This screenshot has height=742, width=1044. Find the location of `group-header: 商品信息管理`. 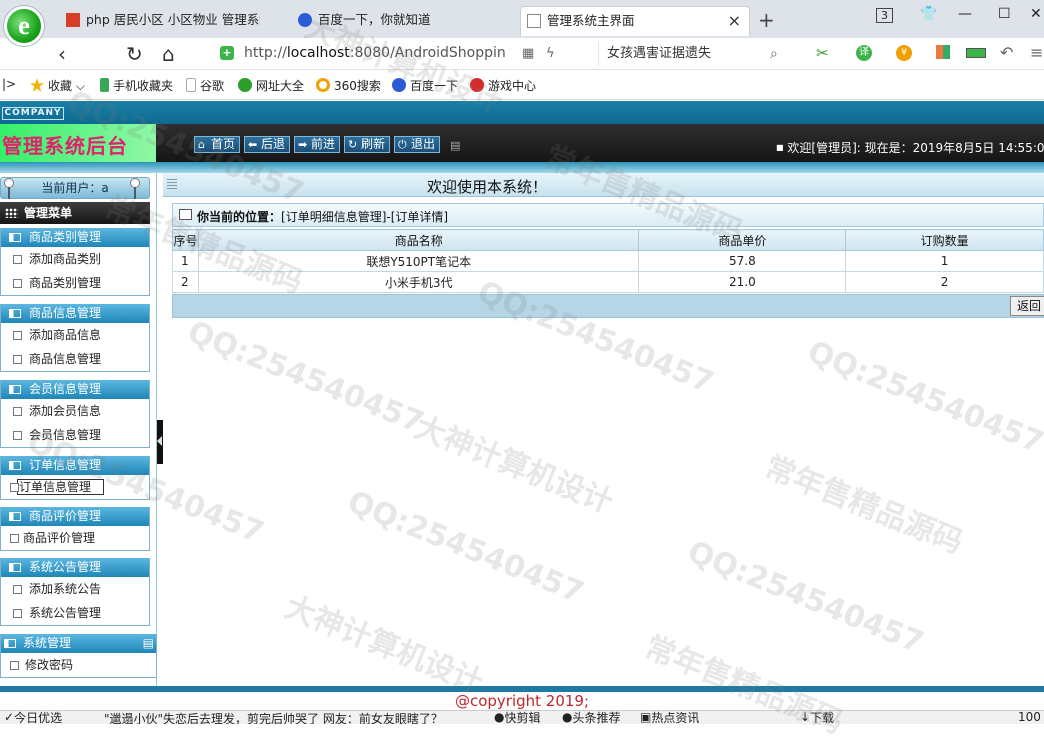

group-header: 商品信息管理 is located at coordinates (75, 313).